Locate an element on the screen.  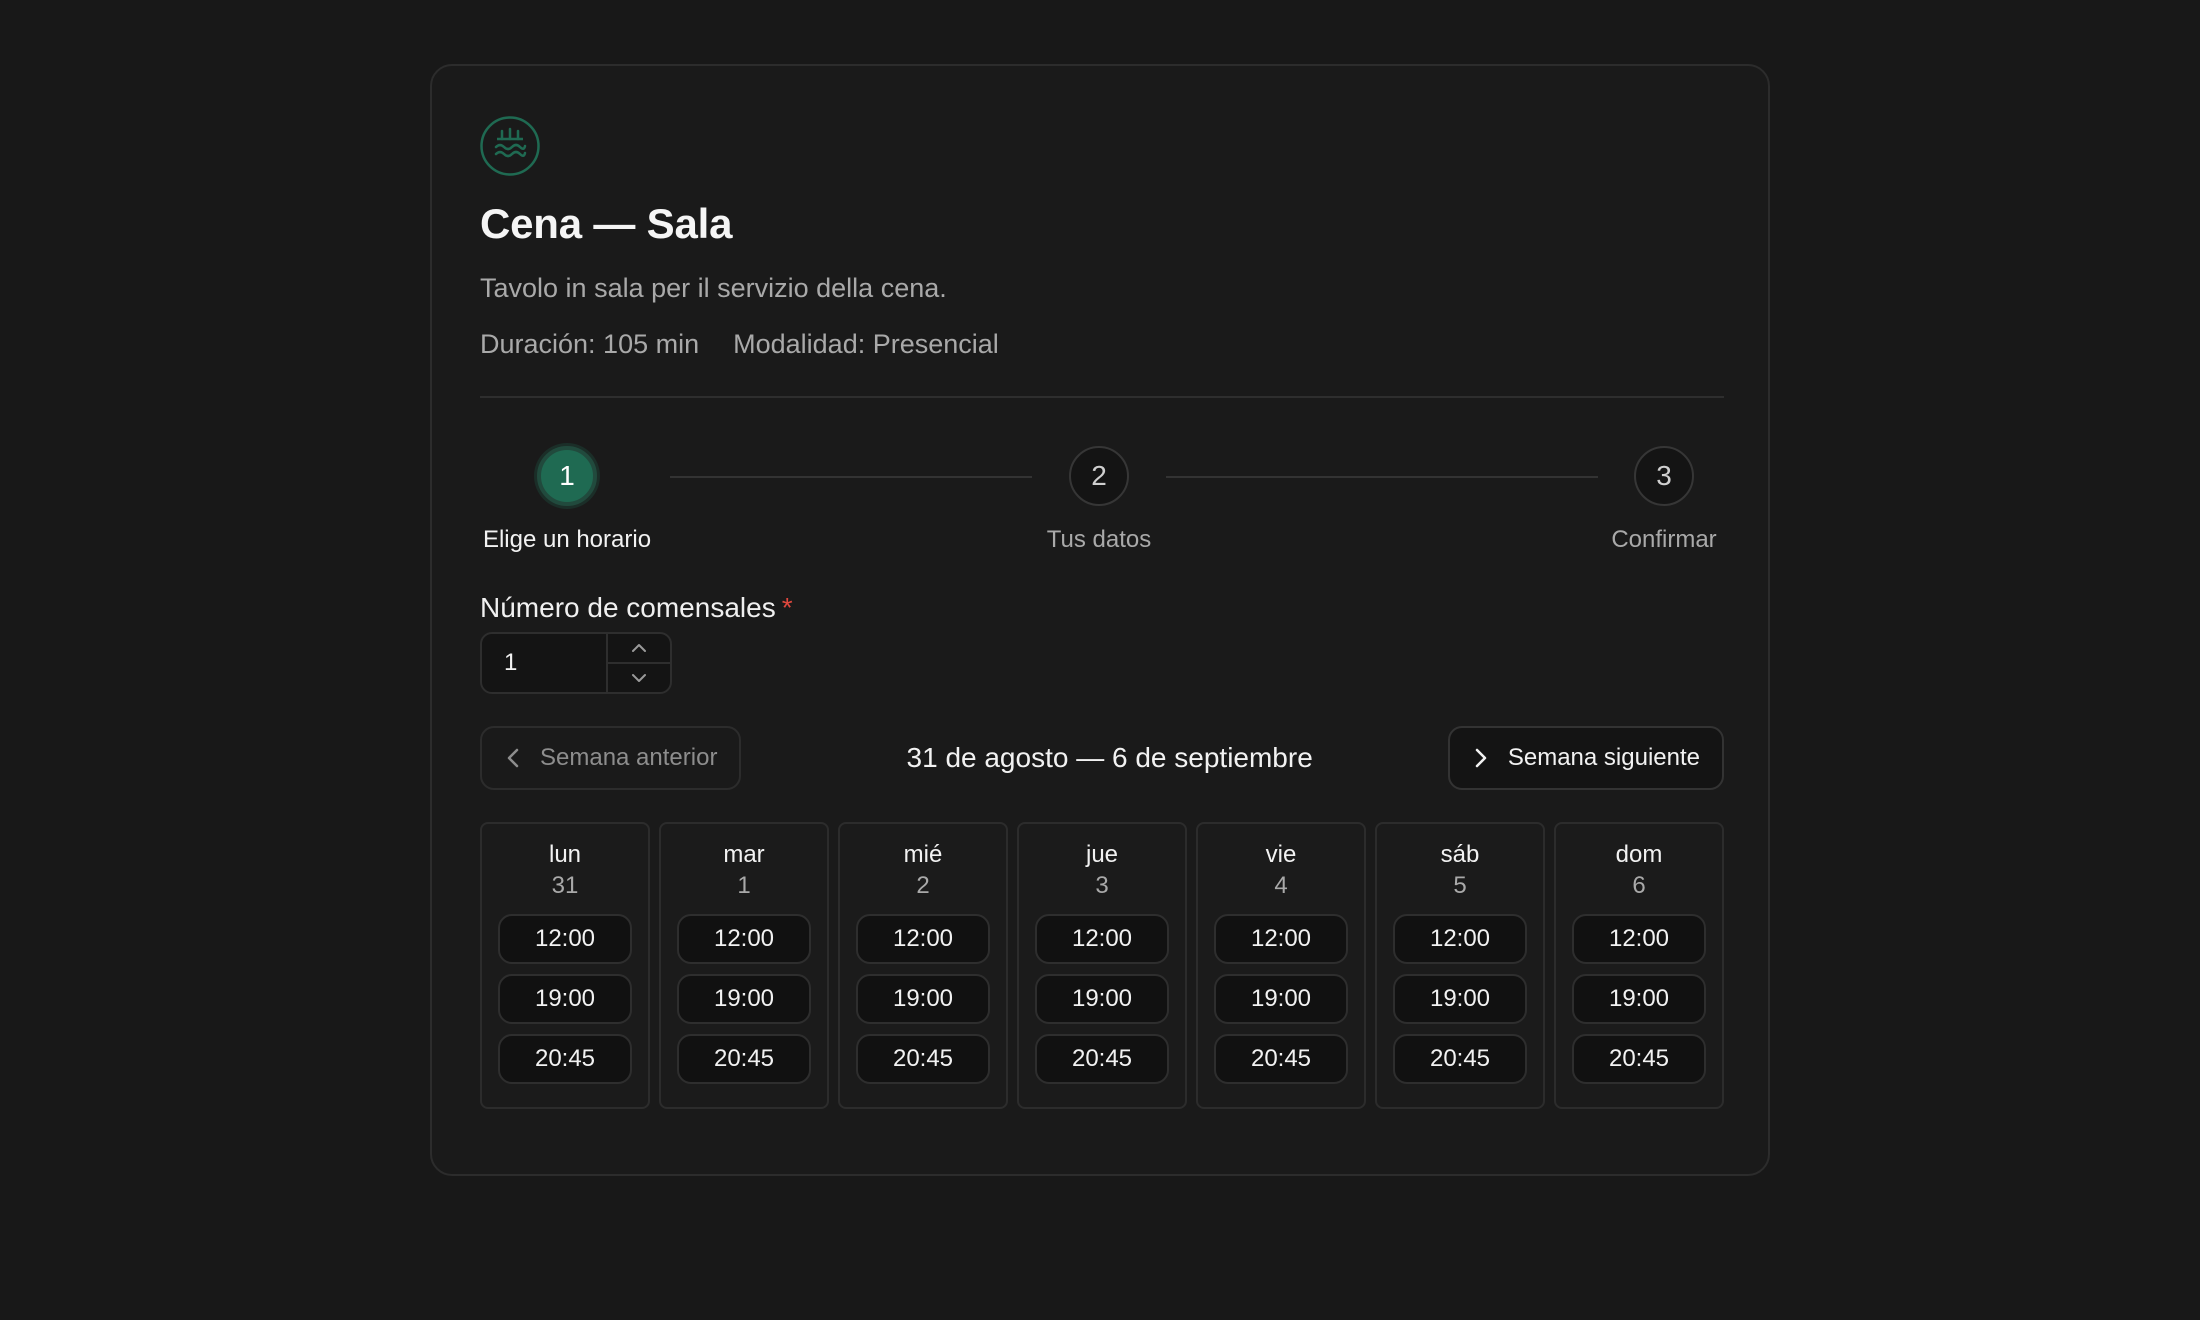
previous-week-label: Semana anterior is located at coordinates (629, 757).